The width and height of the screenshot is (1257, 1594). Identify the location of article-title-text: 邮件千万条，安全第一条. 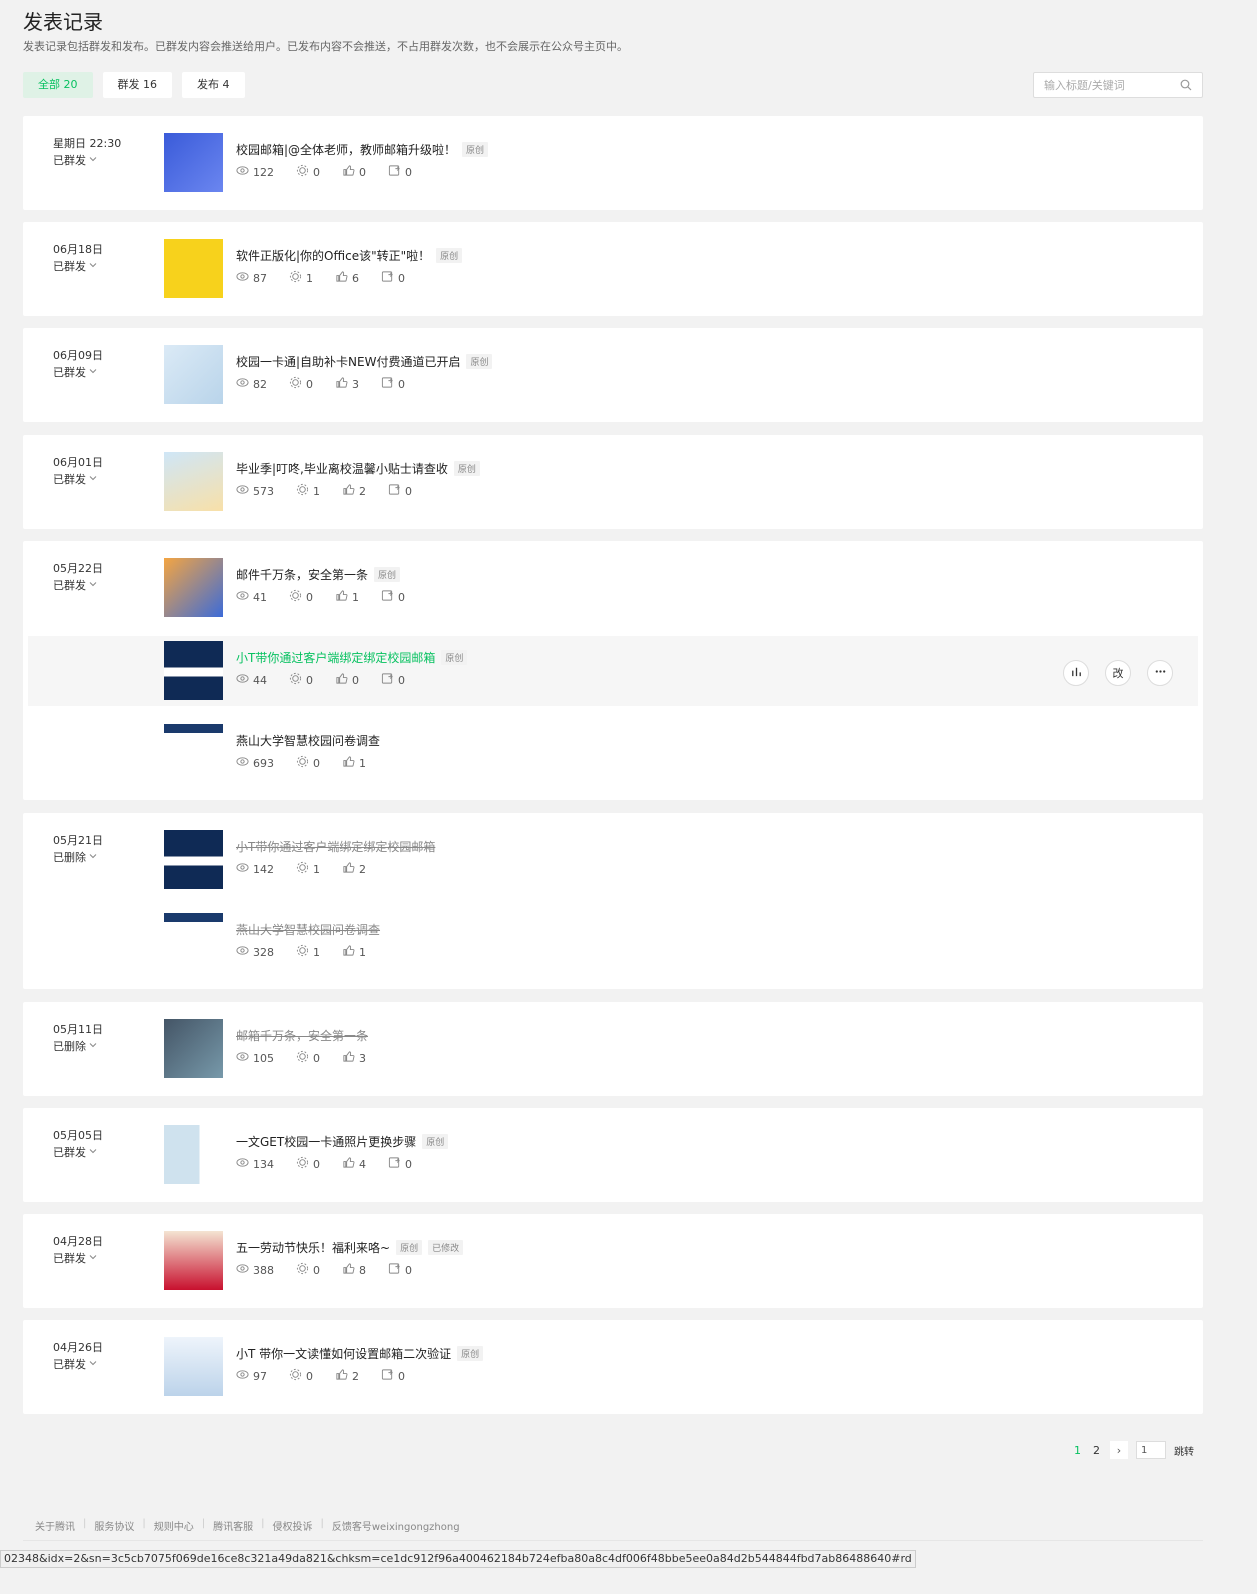
(302, 574).